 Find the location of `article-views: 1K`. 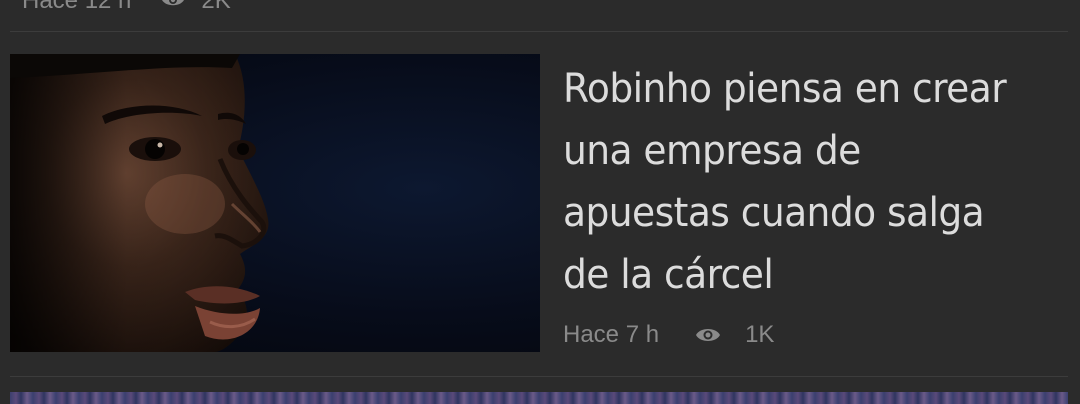

article-views: 1K is located at coordinates (760, 334).